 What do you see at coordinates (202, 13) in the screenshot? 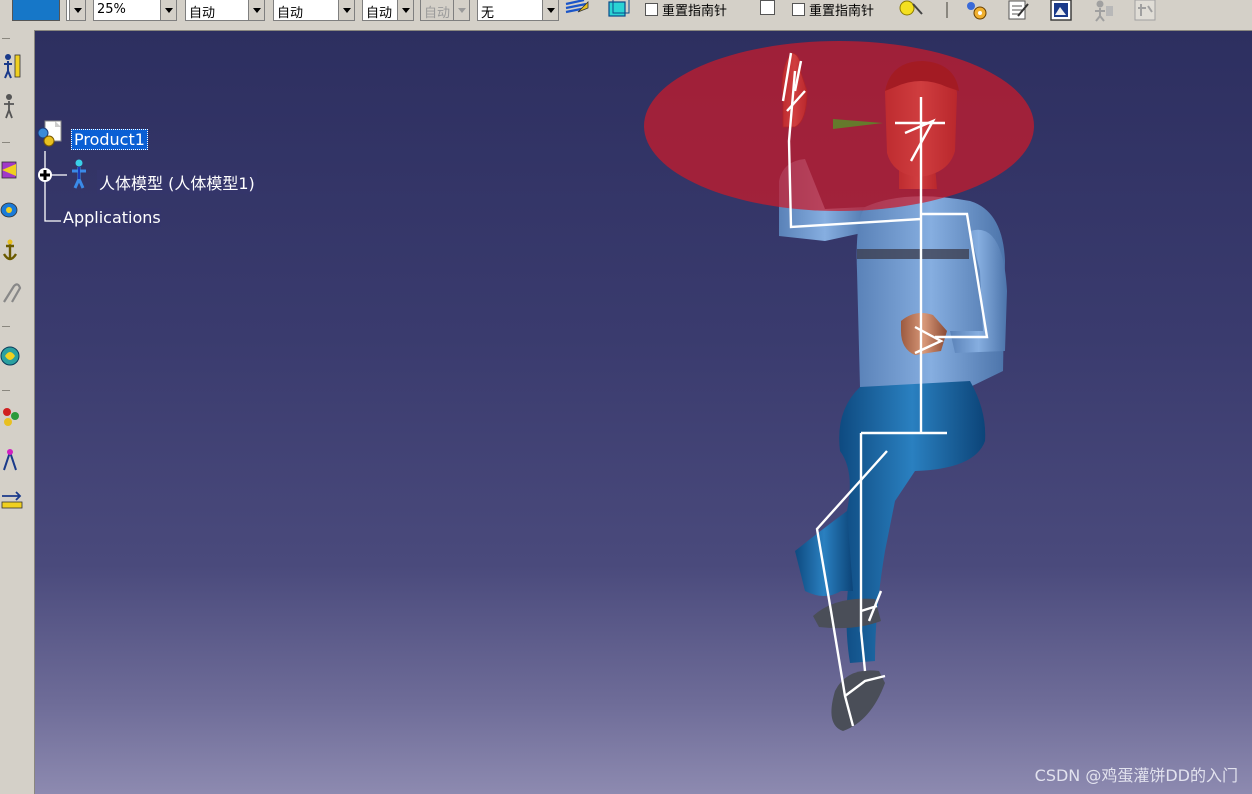
I see `combo-auto-1-value: 自动` at bounding box center [202, 13].